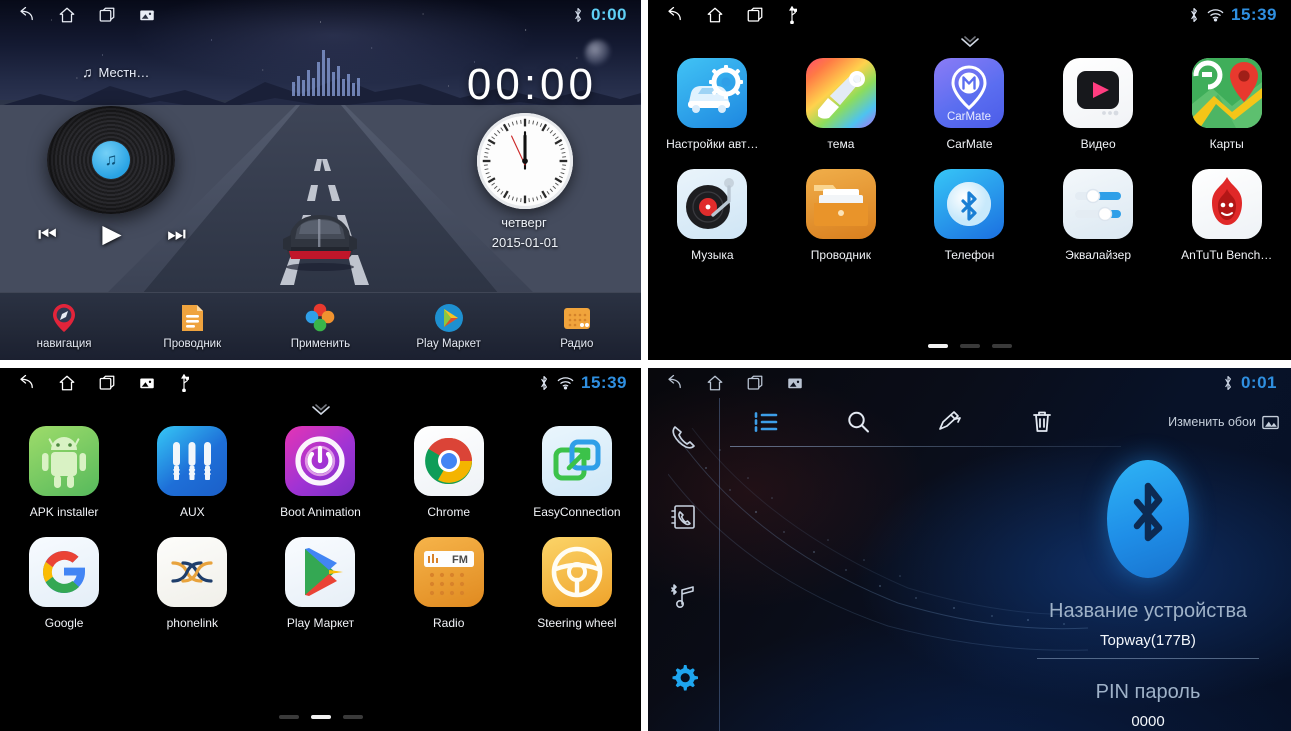 This screenshot has height=731, width=1291. I want to click on app-apk-installer: APK installer, so click(64, 472).